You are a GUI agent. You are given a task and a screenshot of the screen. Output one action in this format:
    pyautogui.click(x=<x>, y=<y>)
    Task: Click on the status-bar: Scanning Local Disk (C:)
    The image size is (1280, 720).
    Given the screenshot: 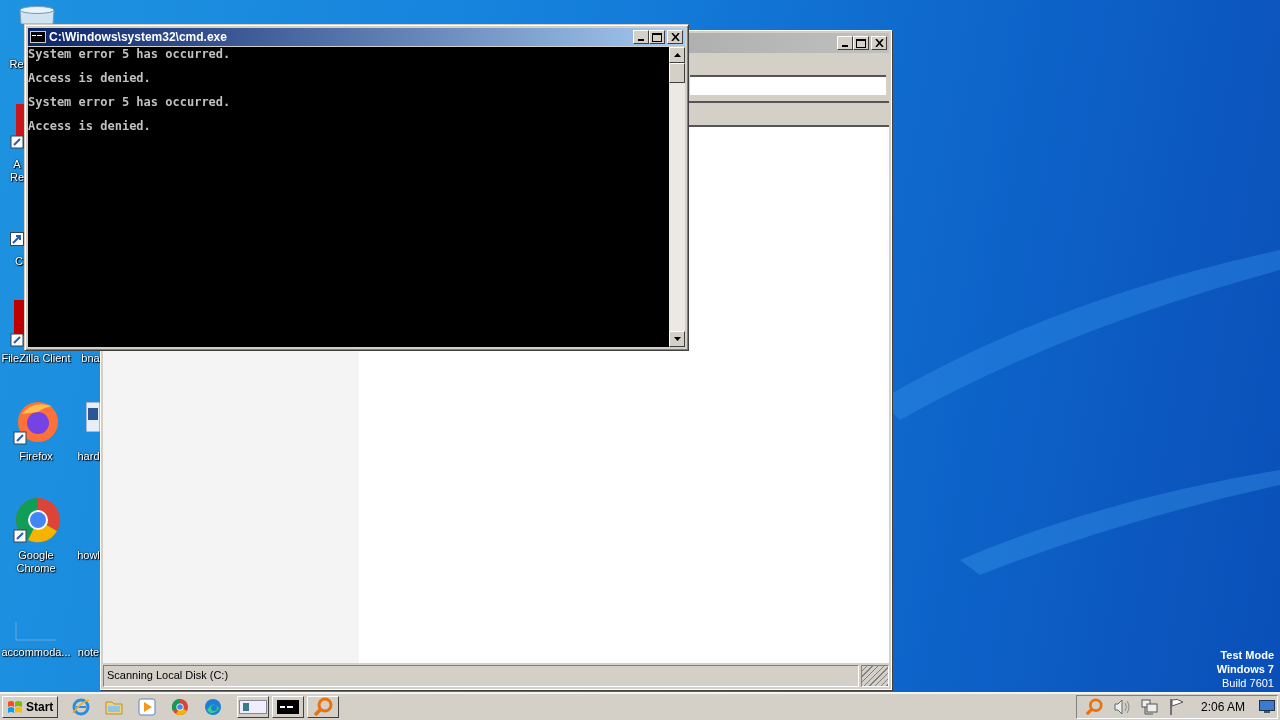 What is the action you would take?
    pyautogui.click(x=481, y=676)
    